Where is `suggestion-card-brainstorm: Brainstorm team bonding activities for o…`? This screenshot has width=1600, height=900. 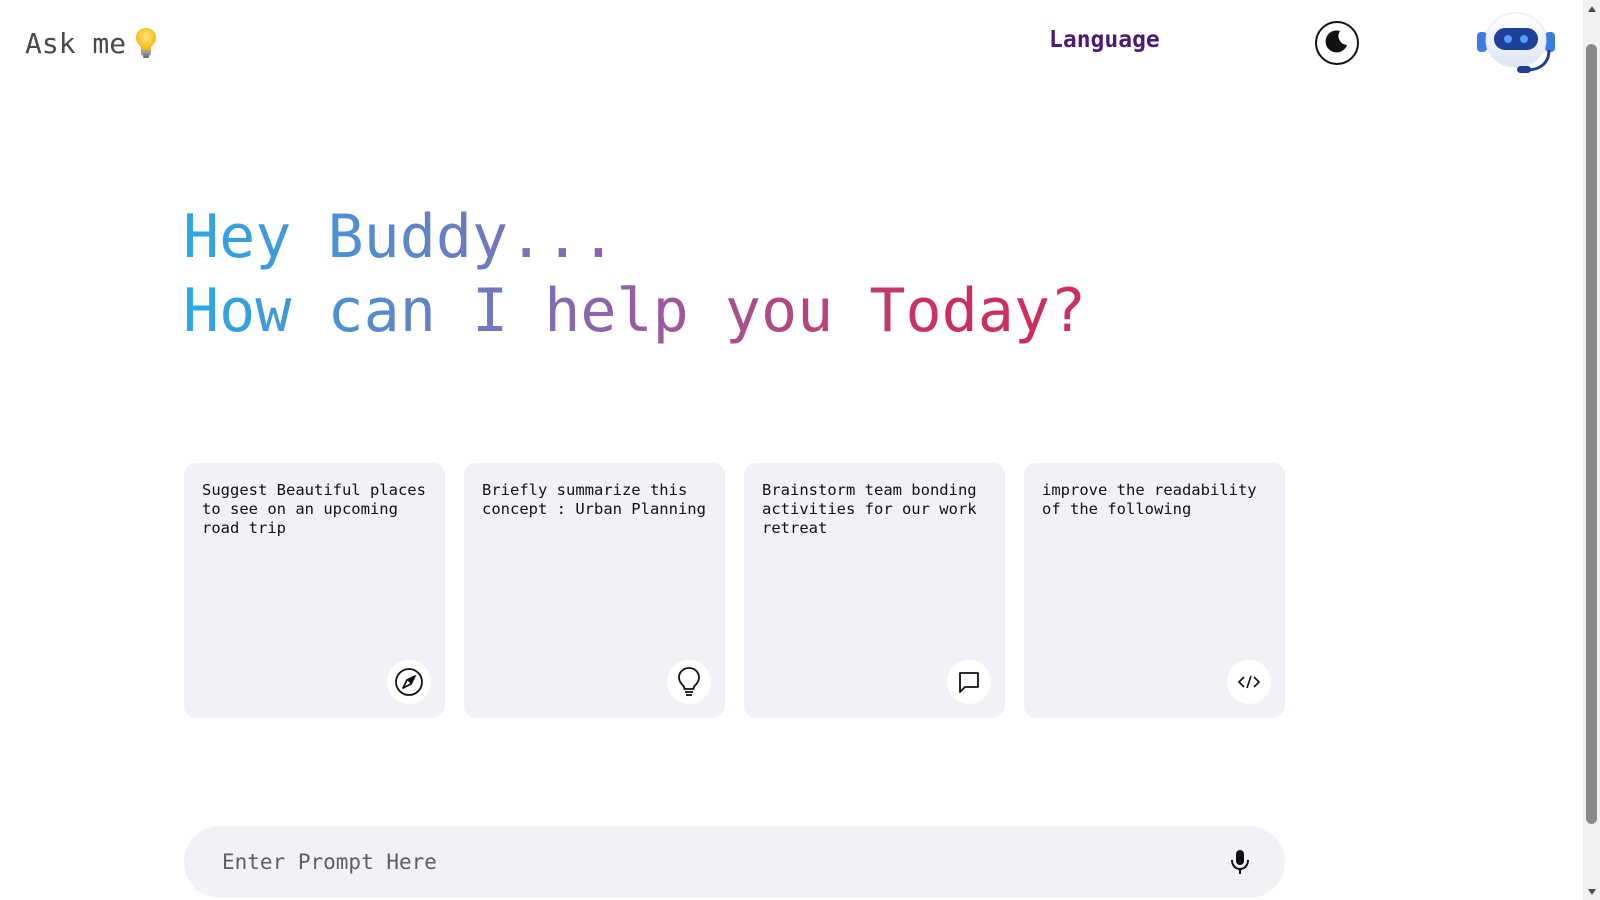
suggestion-card-brainstorm: Brainstorm team bonding activities for o… is located at coordinates (874, 590).